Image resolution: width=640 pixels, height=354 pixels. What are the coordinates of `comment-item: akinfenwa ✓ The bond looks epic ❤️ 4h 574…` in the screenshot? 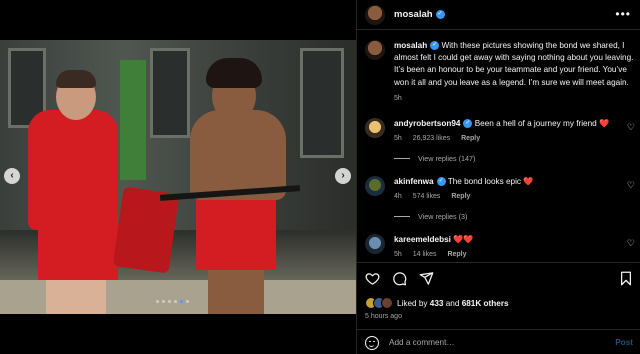 It's located at (501, 189).